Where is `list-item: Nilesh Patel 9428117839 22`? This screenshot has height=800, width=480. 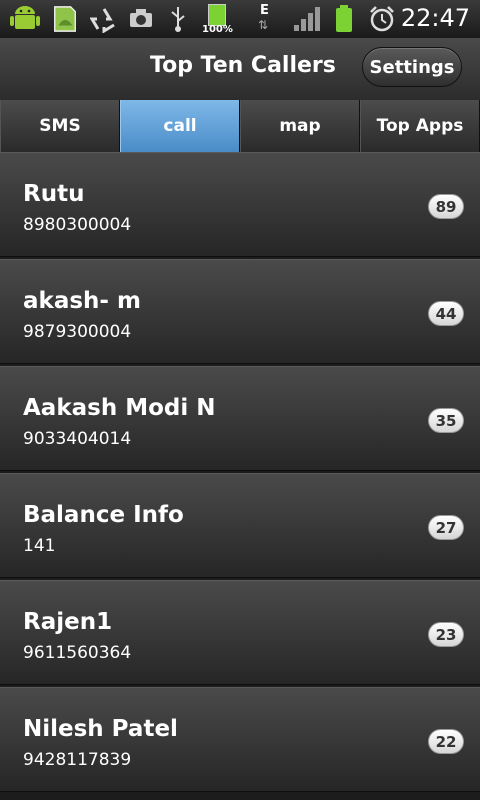
list-item: Nilesh Patel 9428117839 22 is located at coordinates (240, 739).